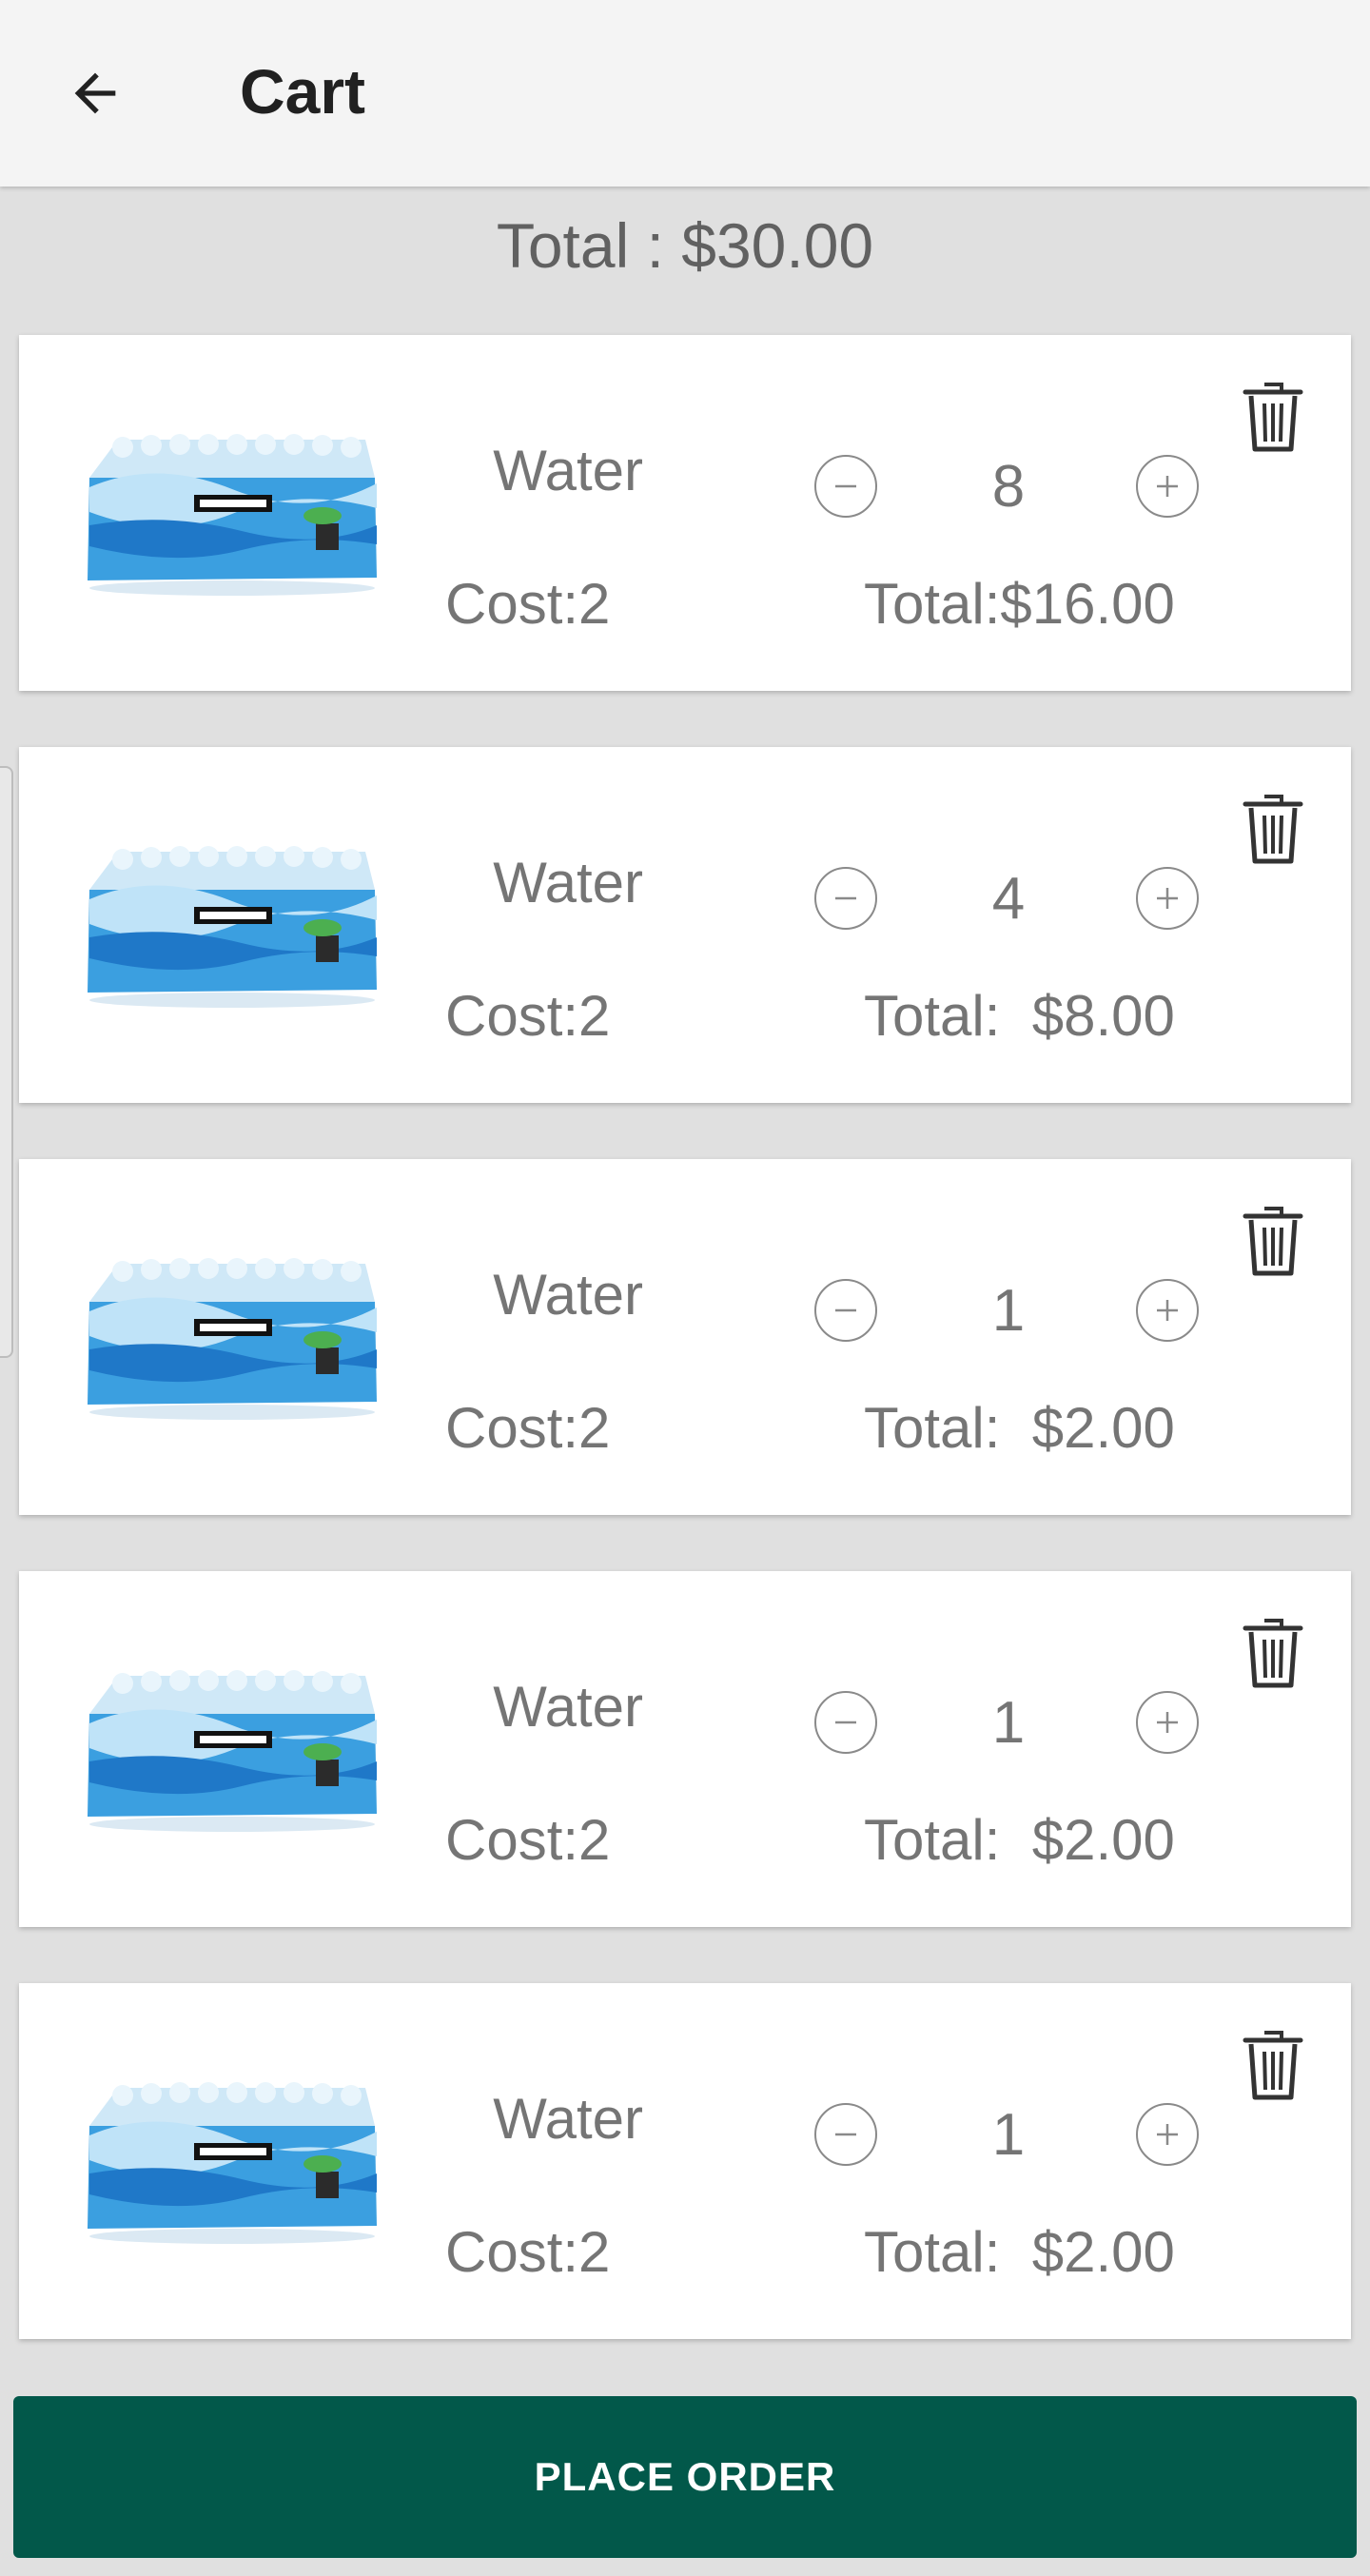 This screenshot has width=1370, height=2576. Describe the element at coordinates (1019, 604) in the screenshot. I see `item-line-total: Total:$16.00` at that location.